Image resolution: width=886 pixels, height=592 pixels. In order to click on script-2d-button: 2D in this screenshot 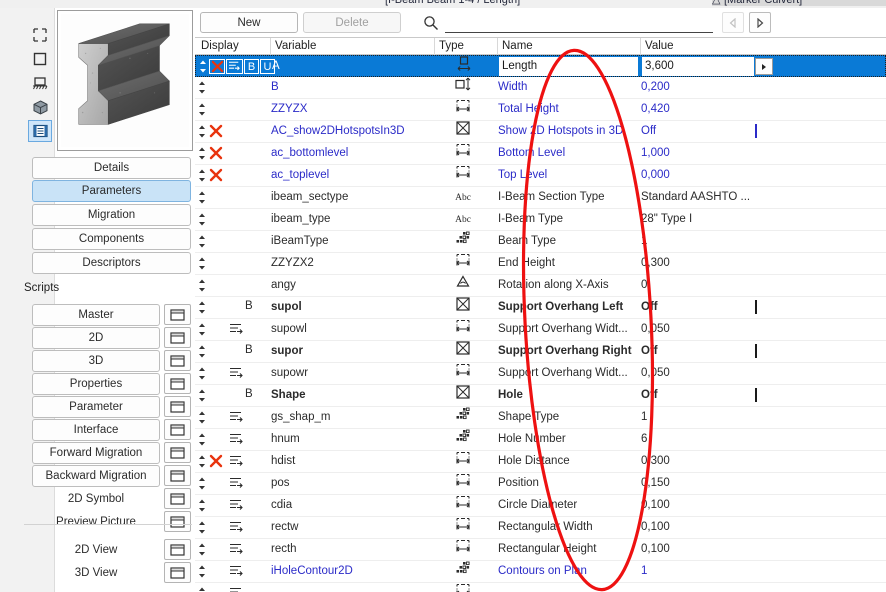, I will do `click(96, 338)`.